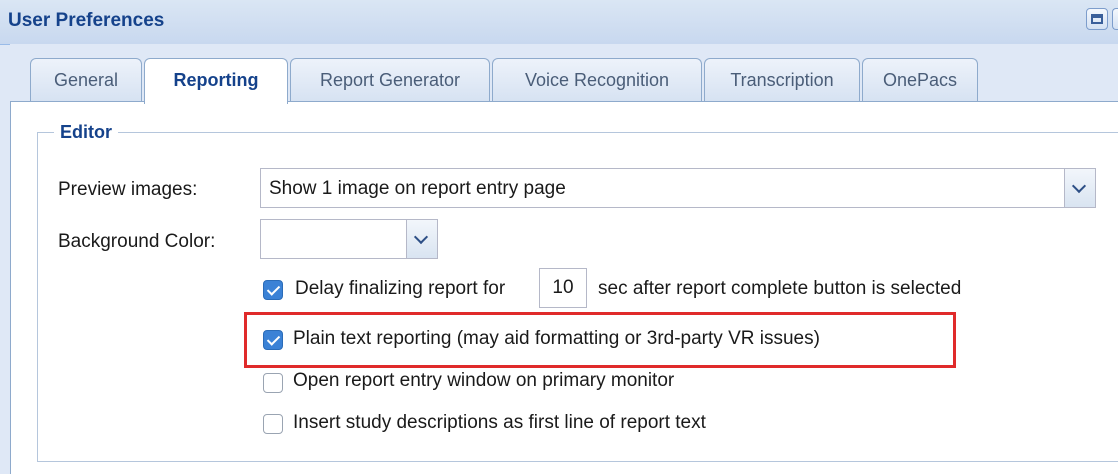 The height and width of the screenshot is (474, 1118). Describe the element at coordinates (678, 188) in the screenshot. I see `preview-images-select: Show 1 image on report entry page` at that location.